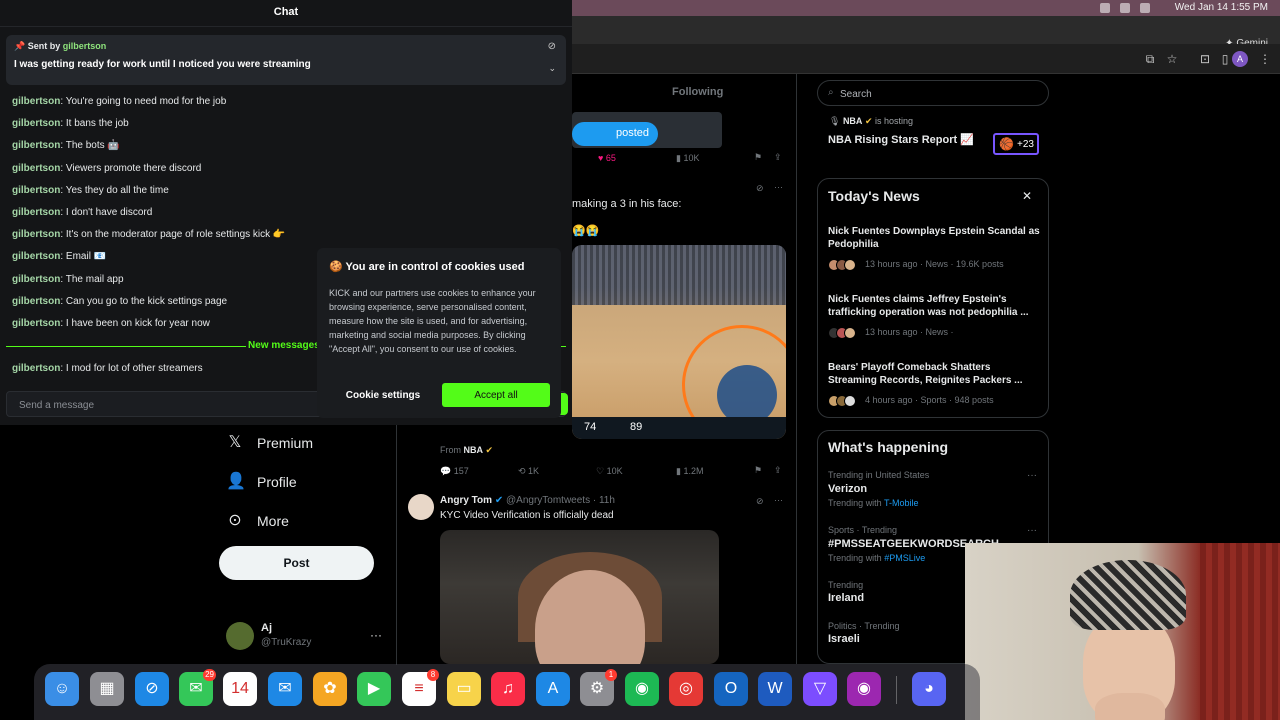 The image size is (1280, 720). Describe the element at coordinates (496, 395) in the screenshot. I see `accept-all-button: Accept all` at that location.